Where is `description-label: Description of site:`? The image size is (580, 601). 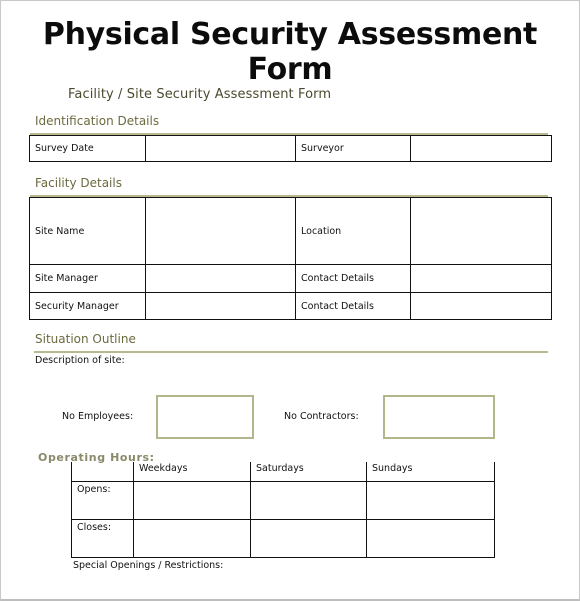
description-label: Description of site: is located at coordinates (80, 360).